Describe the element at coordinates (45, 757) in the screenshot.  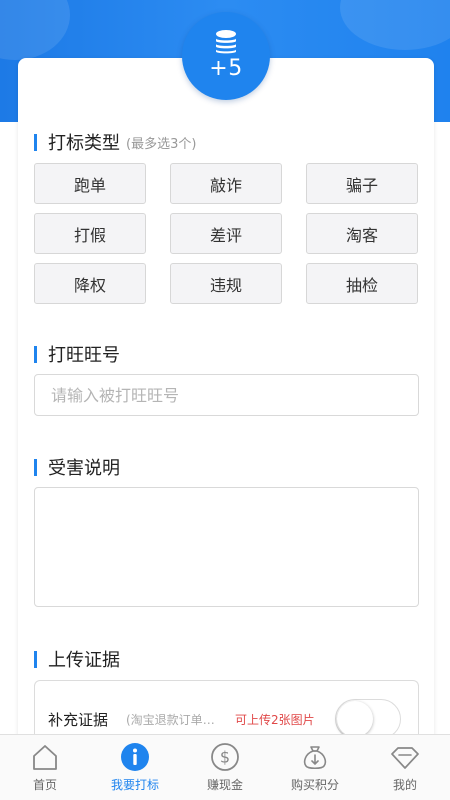
I see `home-icon` at that location.